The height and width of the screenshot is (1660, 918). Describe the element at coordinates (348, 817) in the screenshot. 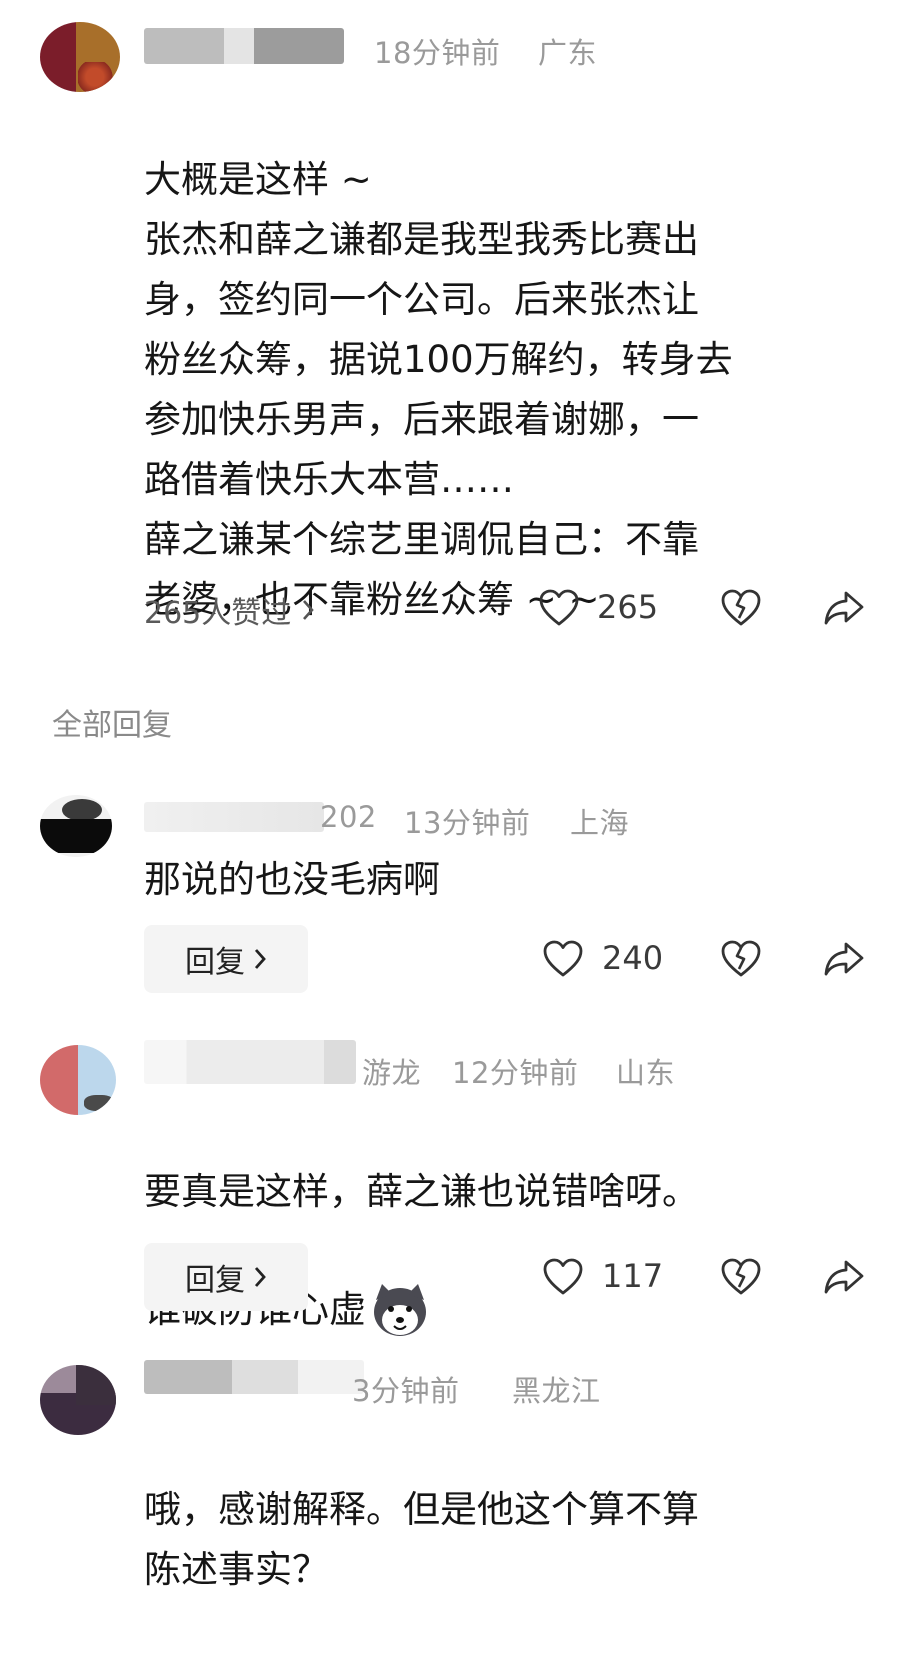

I see `username-visible: 202` at that location.